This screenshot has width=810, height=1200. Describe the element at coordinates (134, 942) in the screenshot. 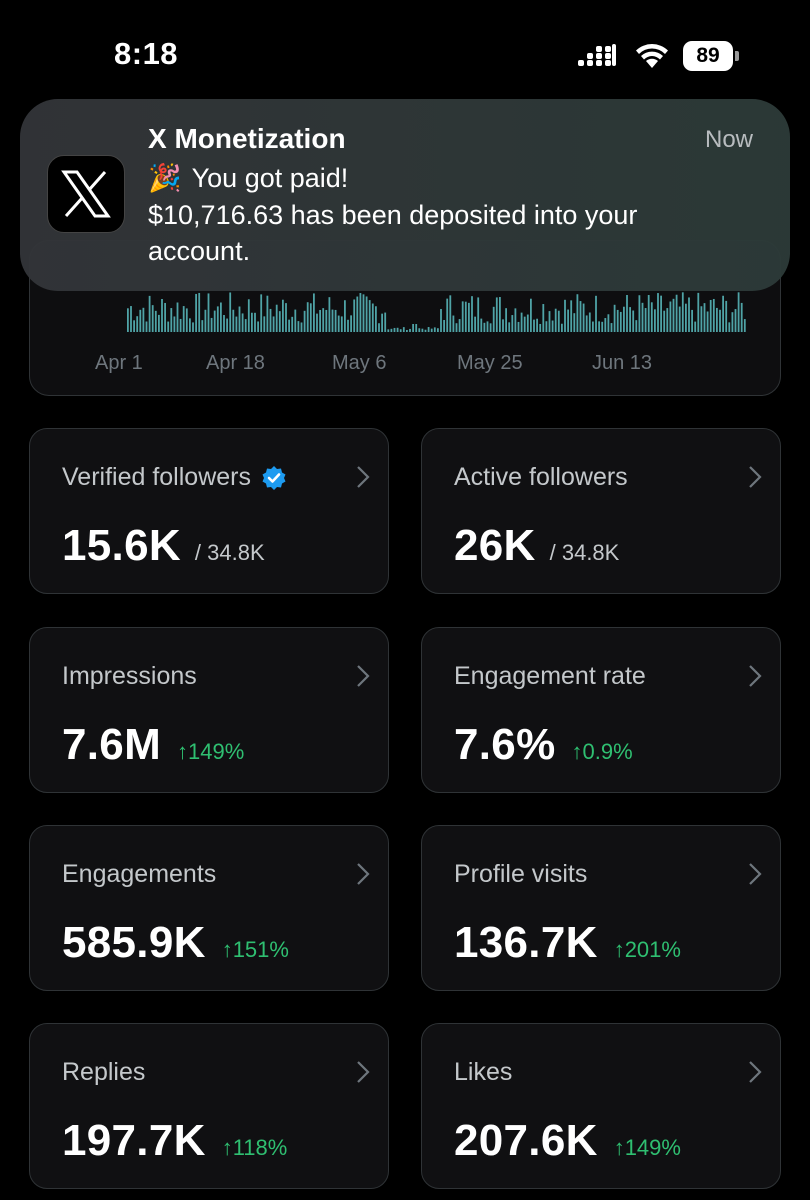

I see `metric-value-number: 585.9K` at that location.